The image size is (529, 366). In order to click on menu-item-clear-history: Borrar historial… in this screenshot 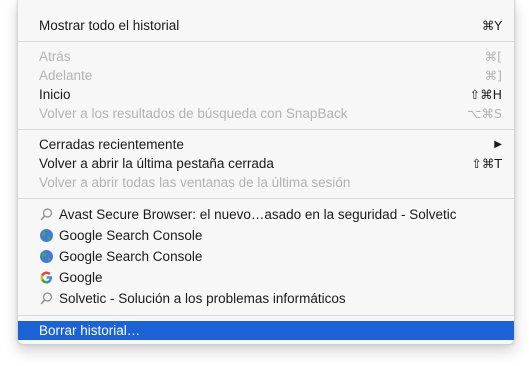, I will do `click(266, 330)`.